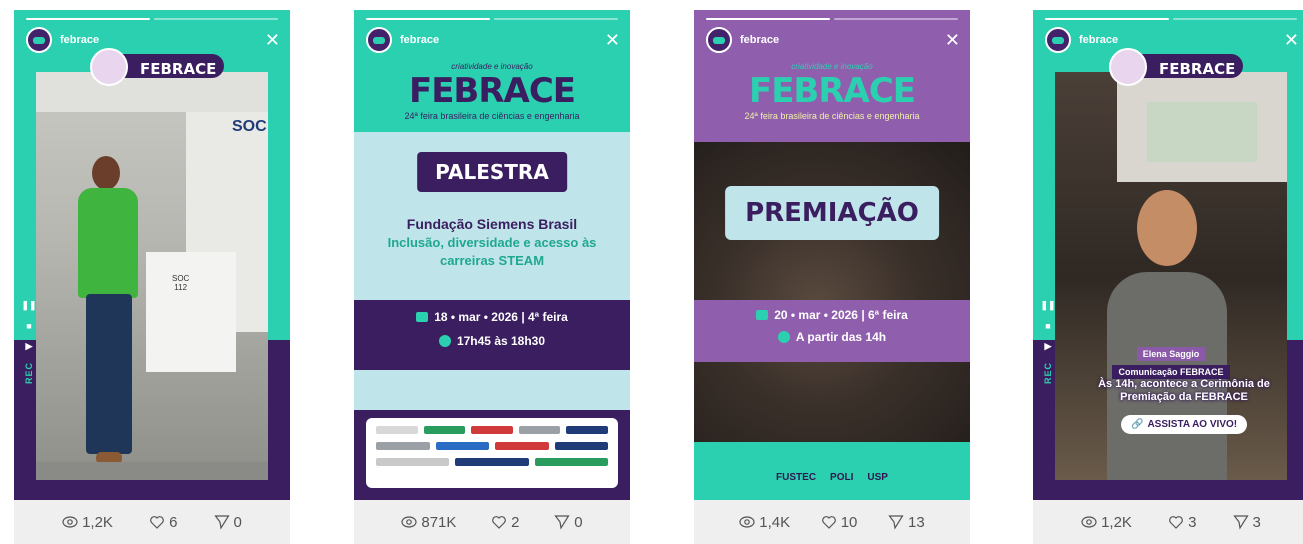 The height and width of the screenshot is (544, 1303). I want to click on sponsor-box, so click(492, 453).